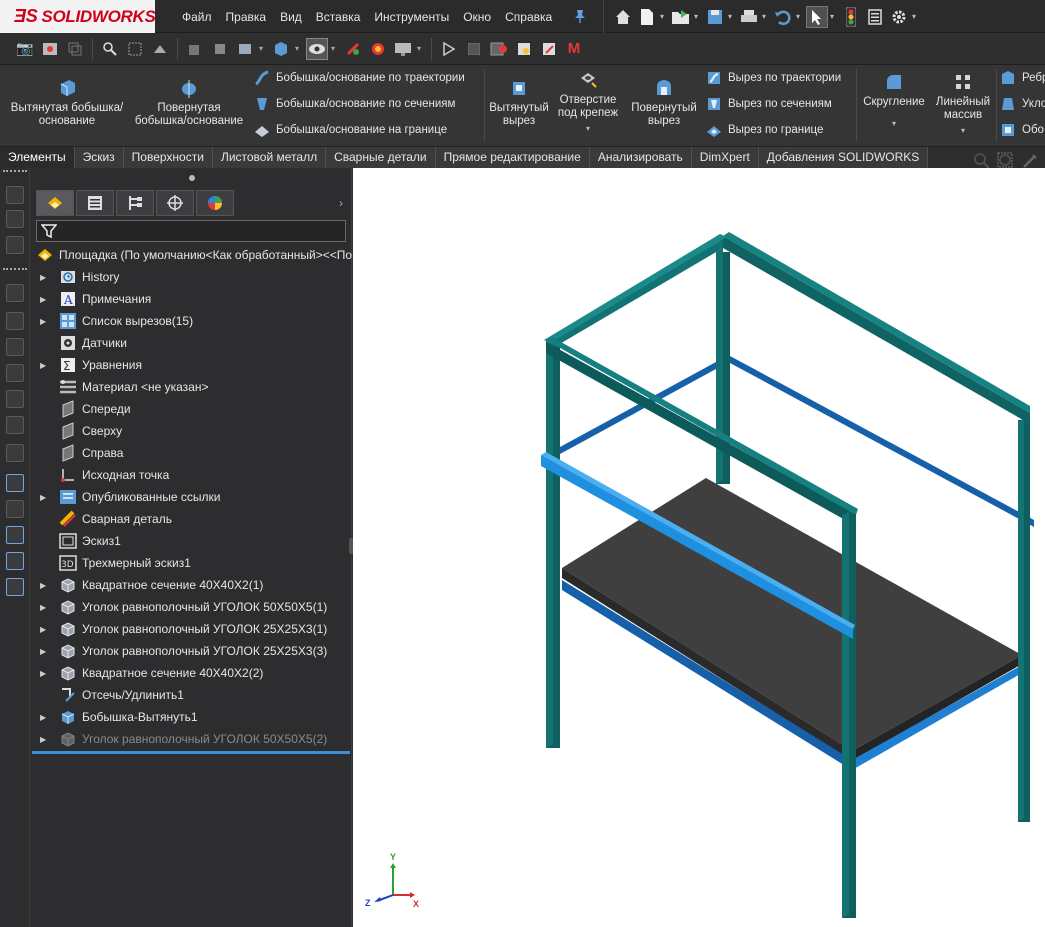  I want to click on select-cursor-icon, so click(817, 16).